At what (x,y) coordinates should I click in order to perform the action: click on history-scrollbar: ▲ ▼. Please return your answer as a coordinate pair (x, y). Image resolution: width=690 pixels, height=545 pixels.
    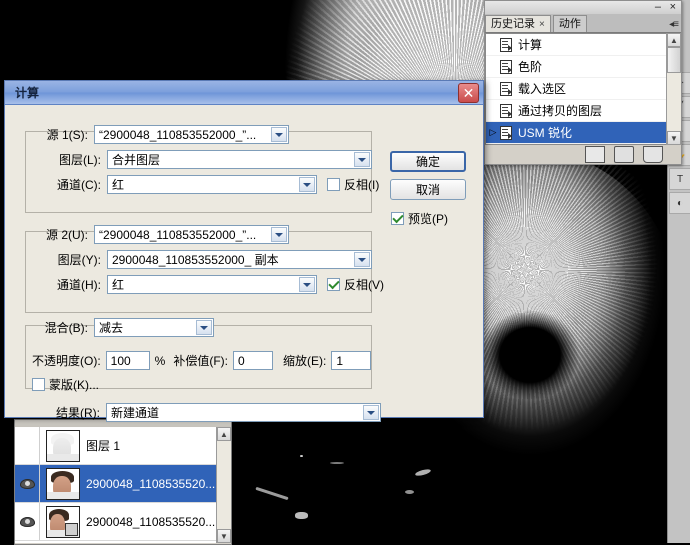
    Looking at the image, I should click on (673, 89).